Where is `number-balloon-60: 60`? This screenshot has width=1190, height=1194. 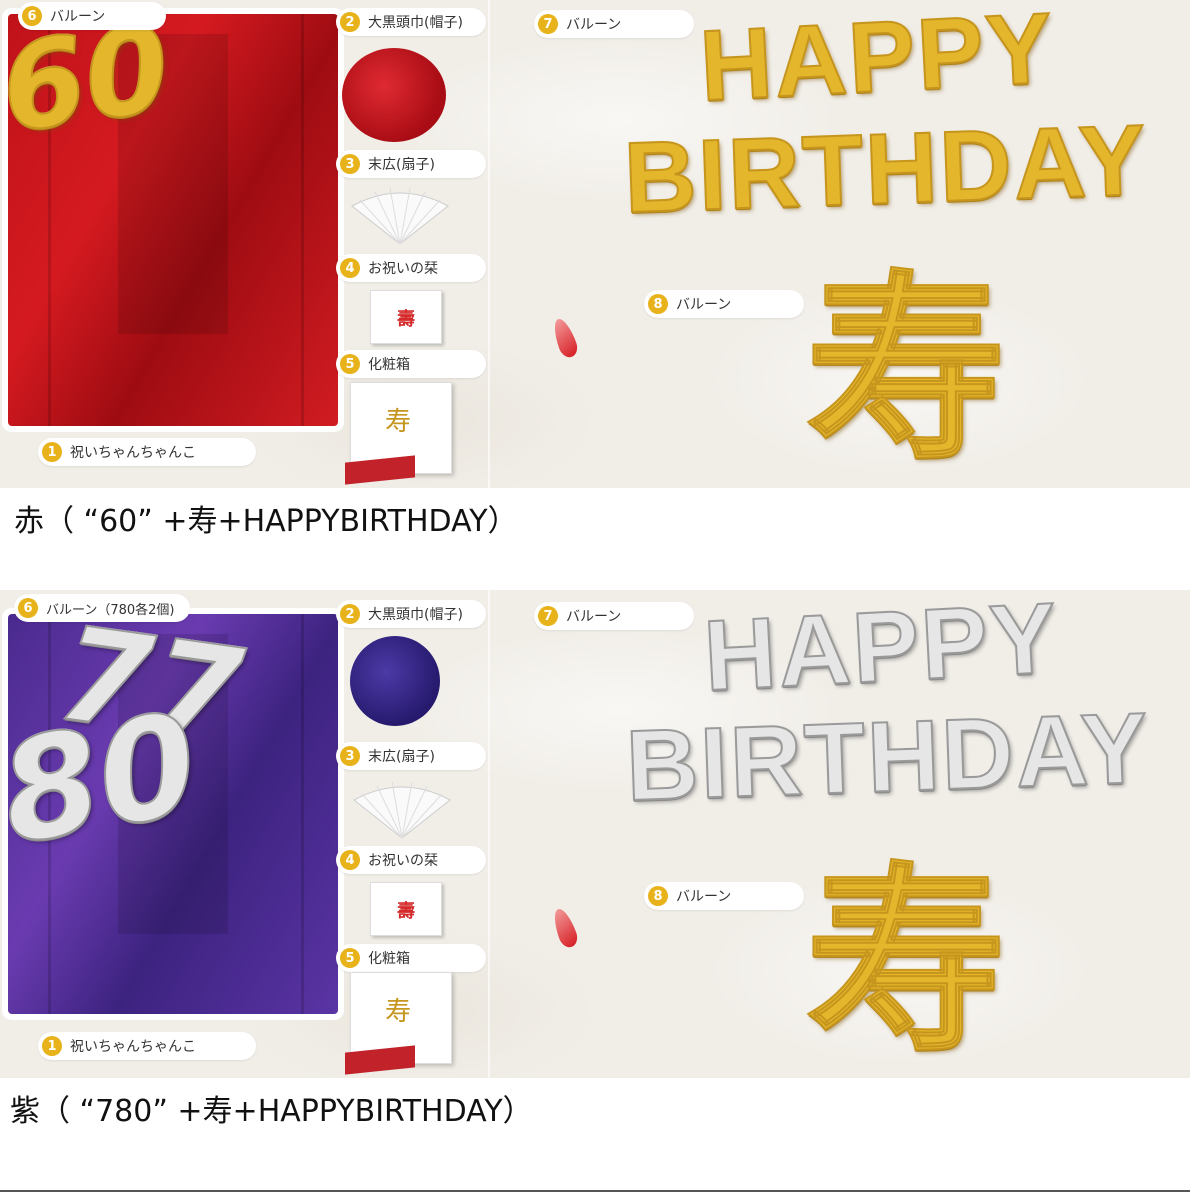 number-balloon-60: 60 is located at coordinates (89, 80).